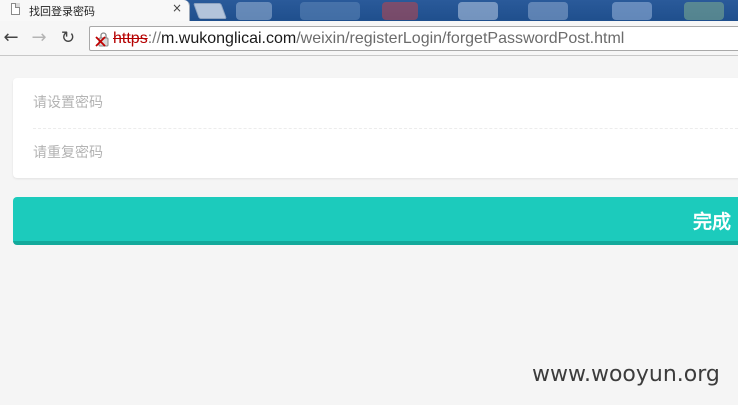 The image size is (738, 405). What do you see at coordinates (333, 153) in the screenshot?
I see `repeat-password-input` at bounding box center [333, 153].